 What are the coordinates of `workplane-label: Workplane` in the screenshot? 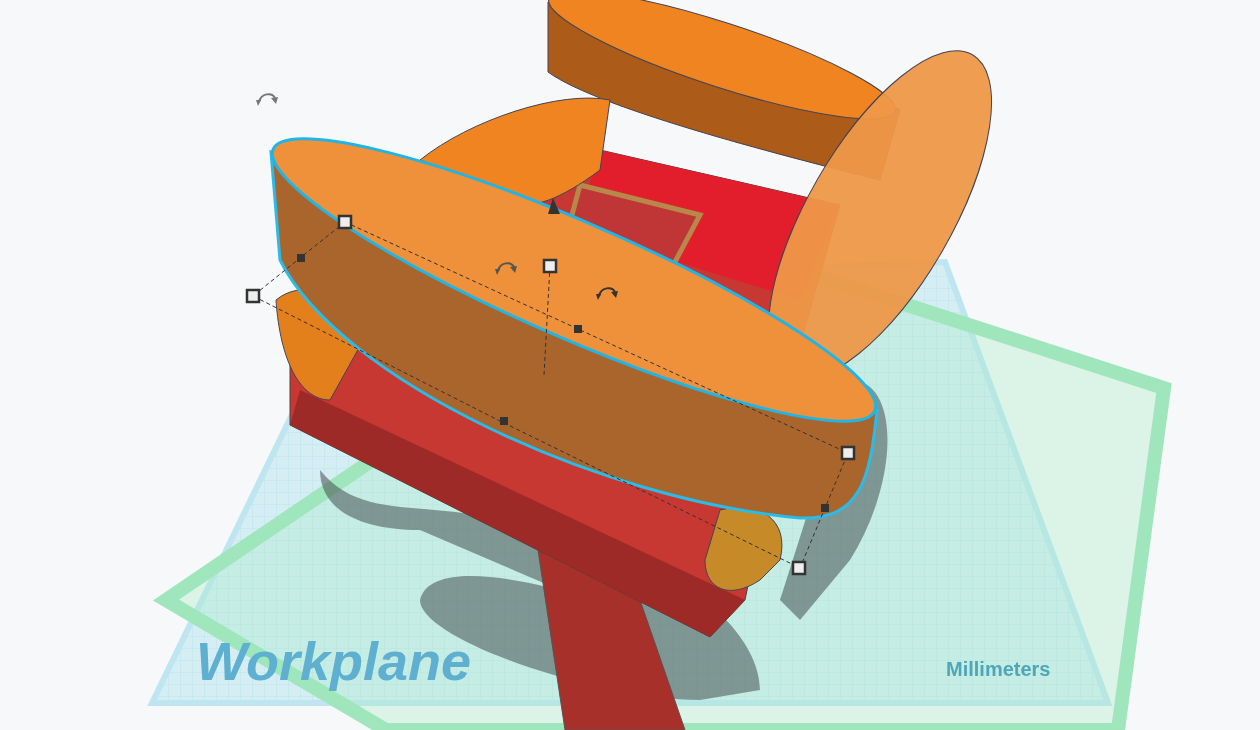 It's located at (334, 661).